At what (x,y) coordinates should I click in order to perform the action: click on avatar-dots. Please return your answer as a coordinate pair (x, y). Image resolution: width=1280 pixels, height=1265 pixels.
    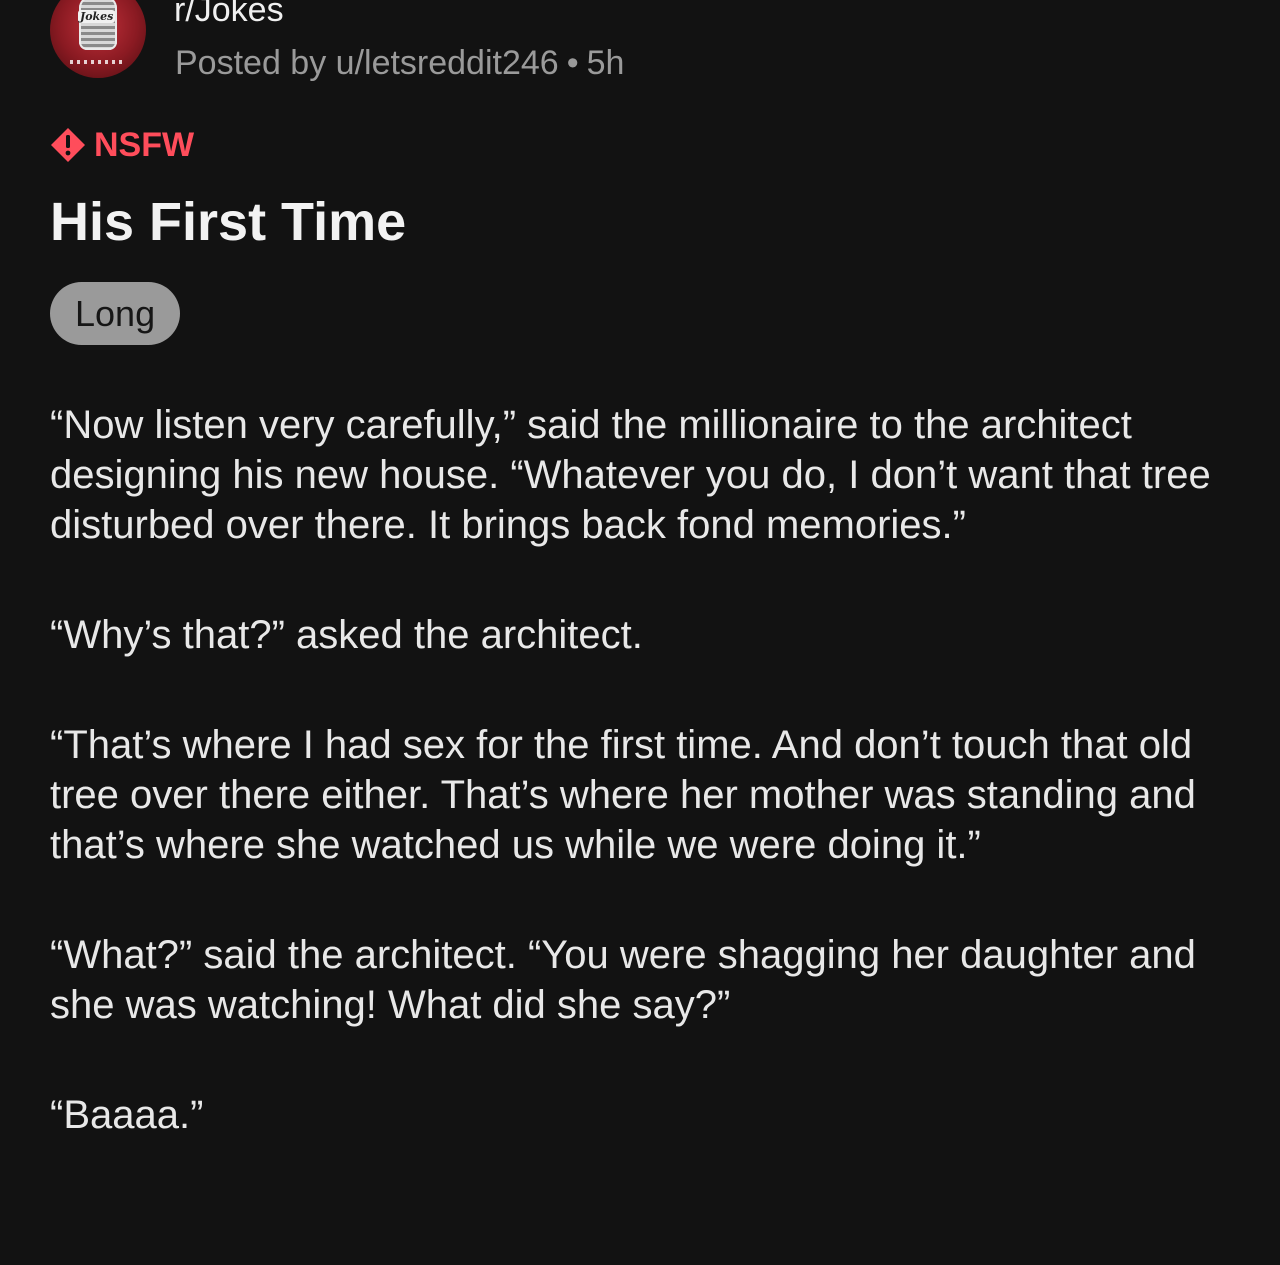
    Looking at the image, I should click on (98, 62).